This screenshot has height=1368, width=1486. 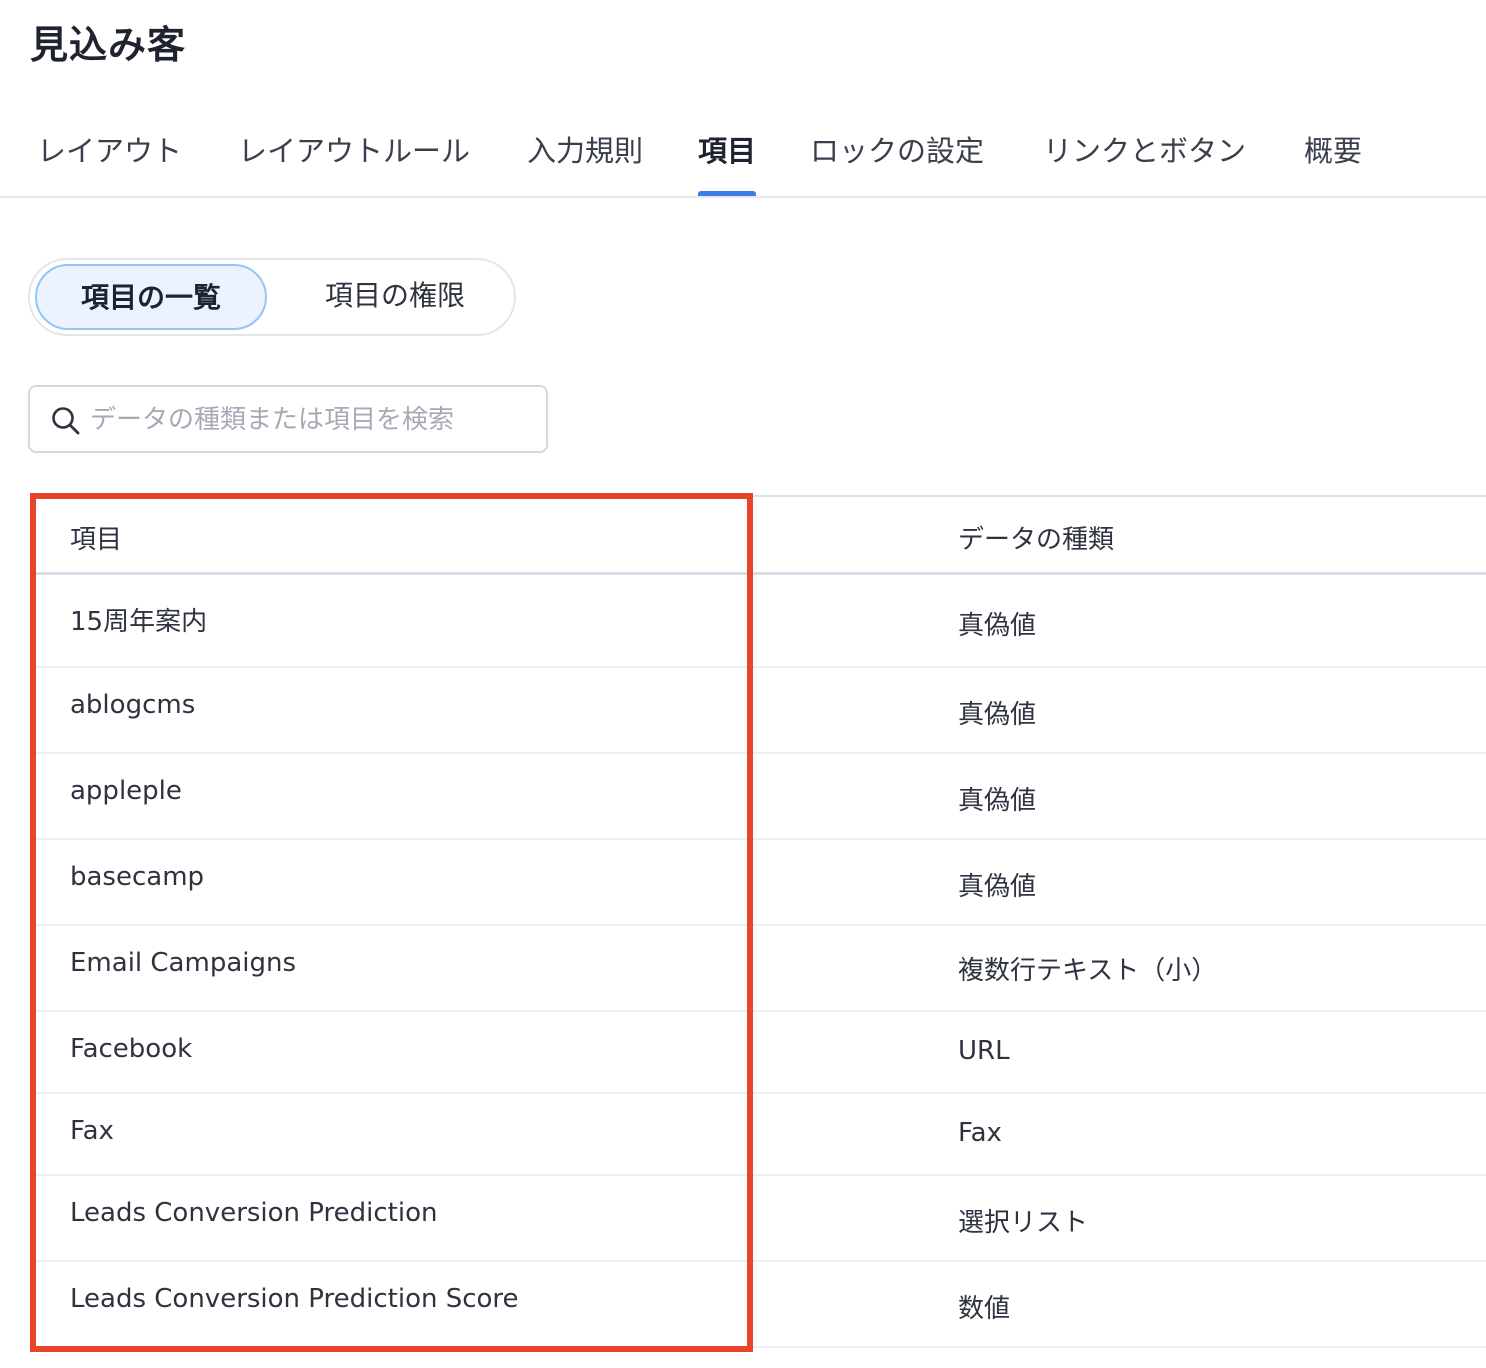 I want to click on tab-links-and-buttons: リンクとボタン, so click(x=1144, y=162).